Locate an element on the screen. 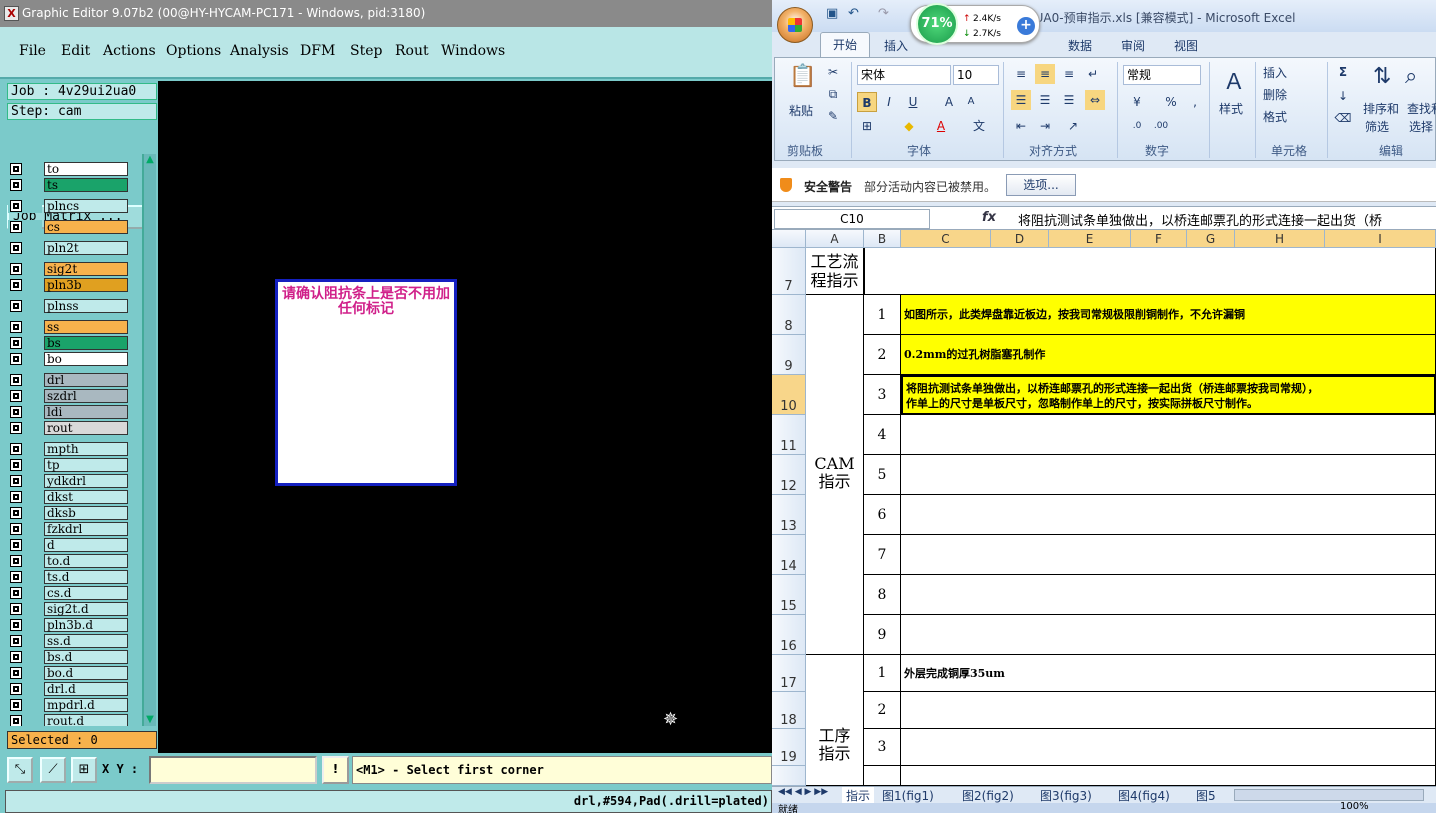  style-label: 样式 is located at coordinates (1231, 108).